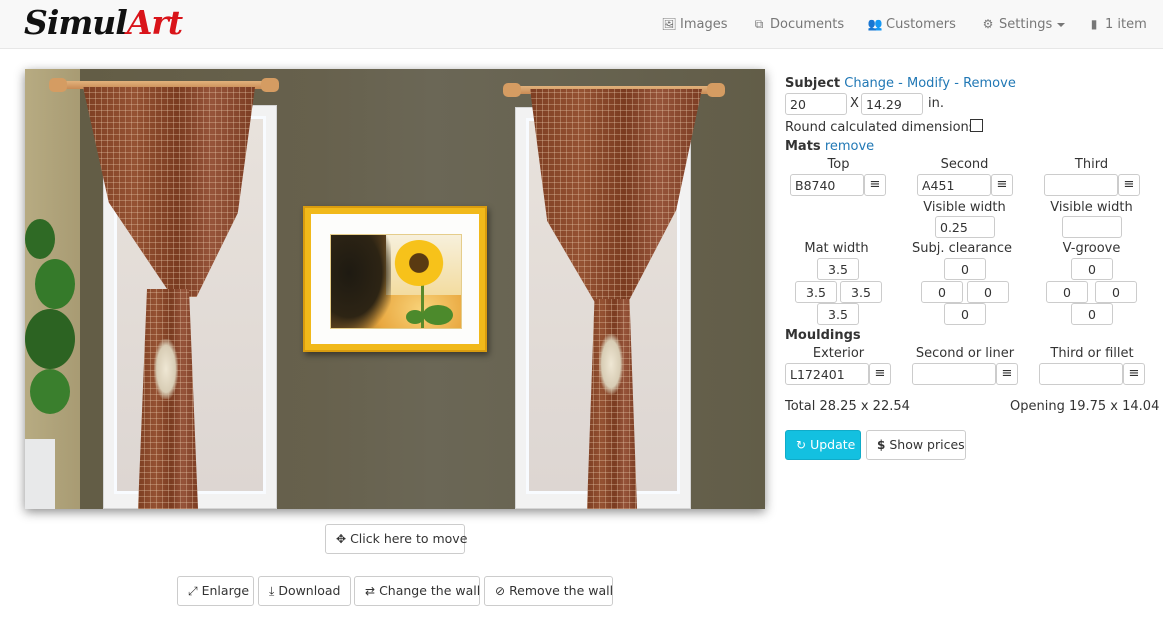  I want to click on download-icon: ⤓, so click(272, 591).